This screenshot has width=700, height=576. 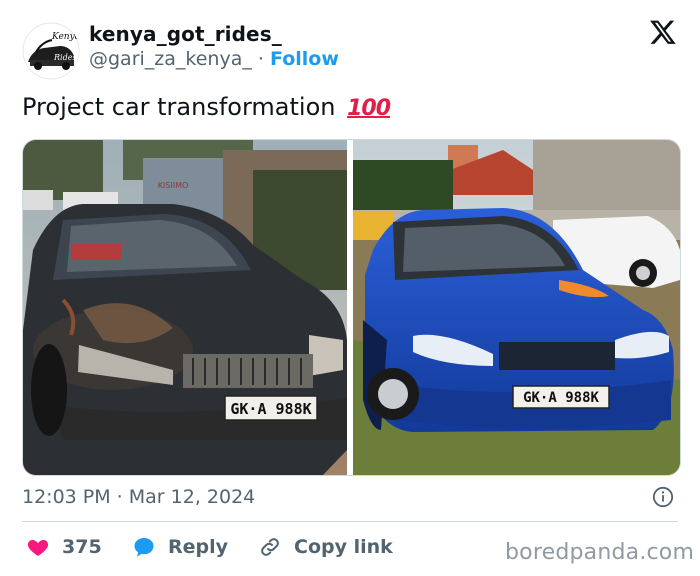 What do you see at coordinates (600, 552) in the screenshot?
I see `watermark: boredpanda.com` at bounding box center [600, 552].